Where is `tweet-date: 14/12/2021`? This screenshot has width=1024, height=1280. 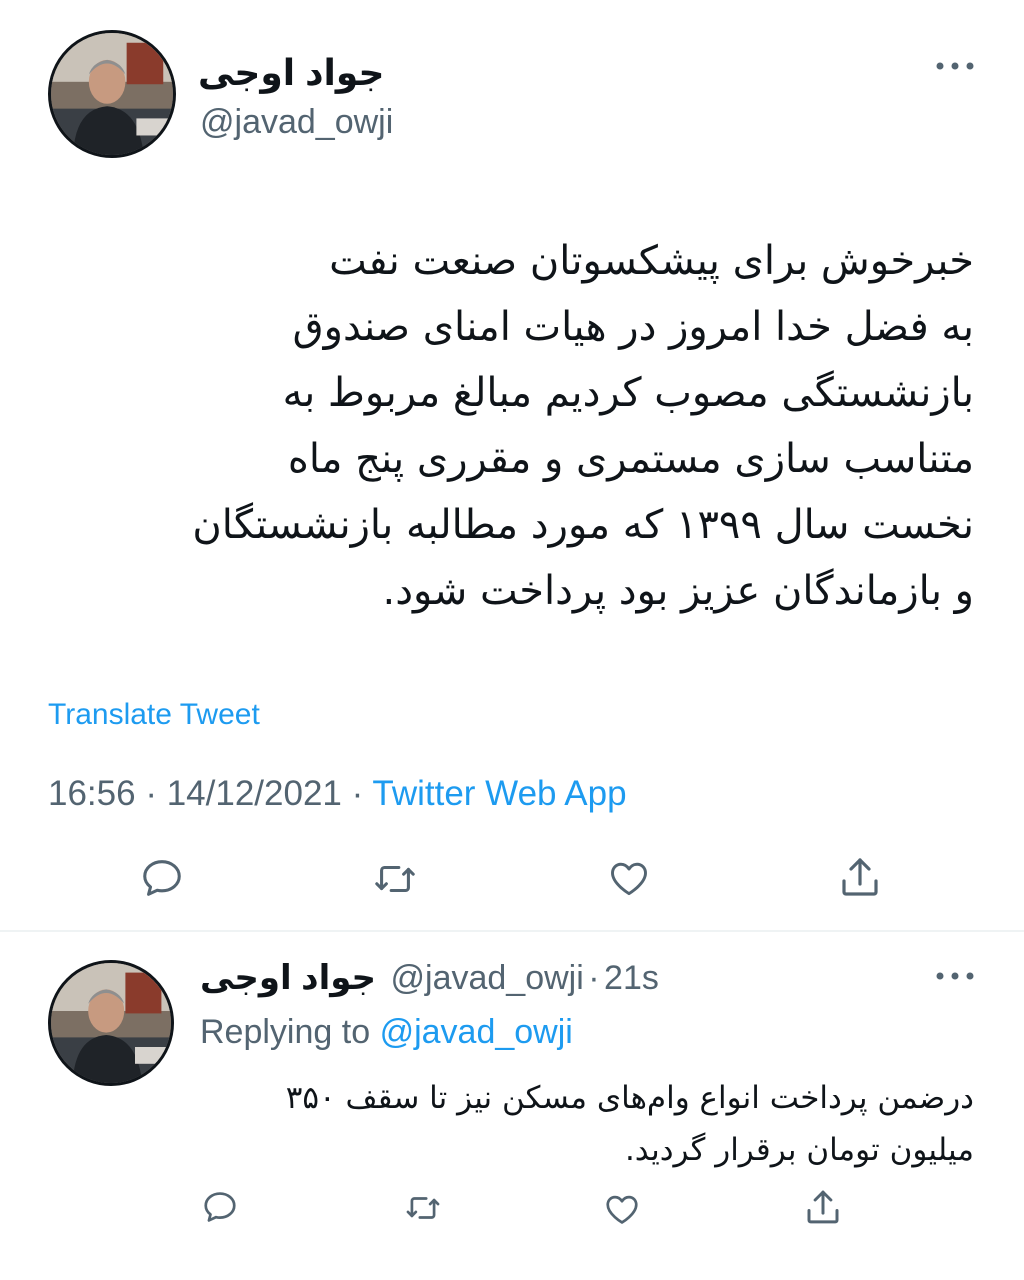
tweet-date: 14/12/2021 is located at coordinates (254, 793).